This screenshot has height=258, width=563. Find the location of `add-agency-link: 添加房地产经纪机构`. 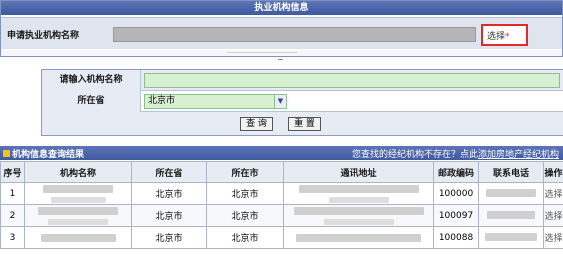

add-agency-link: 添加房地产经纪机构 is located at coordinates (518, 153).